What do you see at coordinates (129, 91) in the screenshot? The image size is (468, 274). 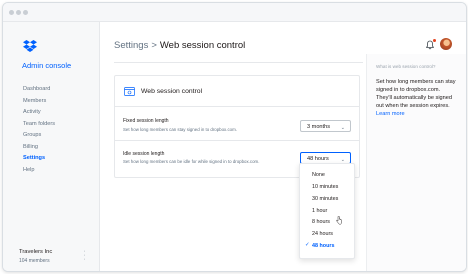 I see `browser-window-icon` at bounding box center [129, 91].